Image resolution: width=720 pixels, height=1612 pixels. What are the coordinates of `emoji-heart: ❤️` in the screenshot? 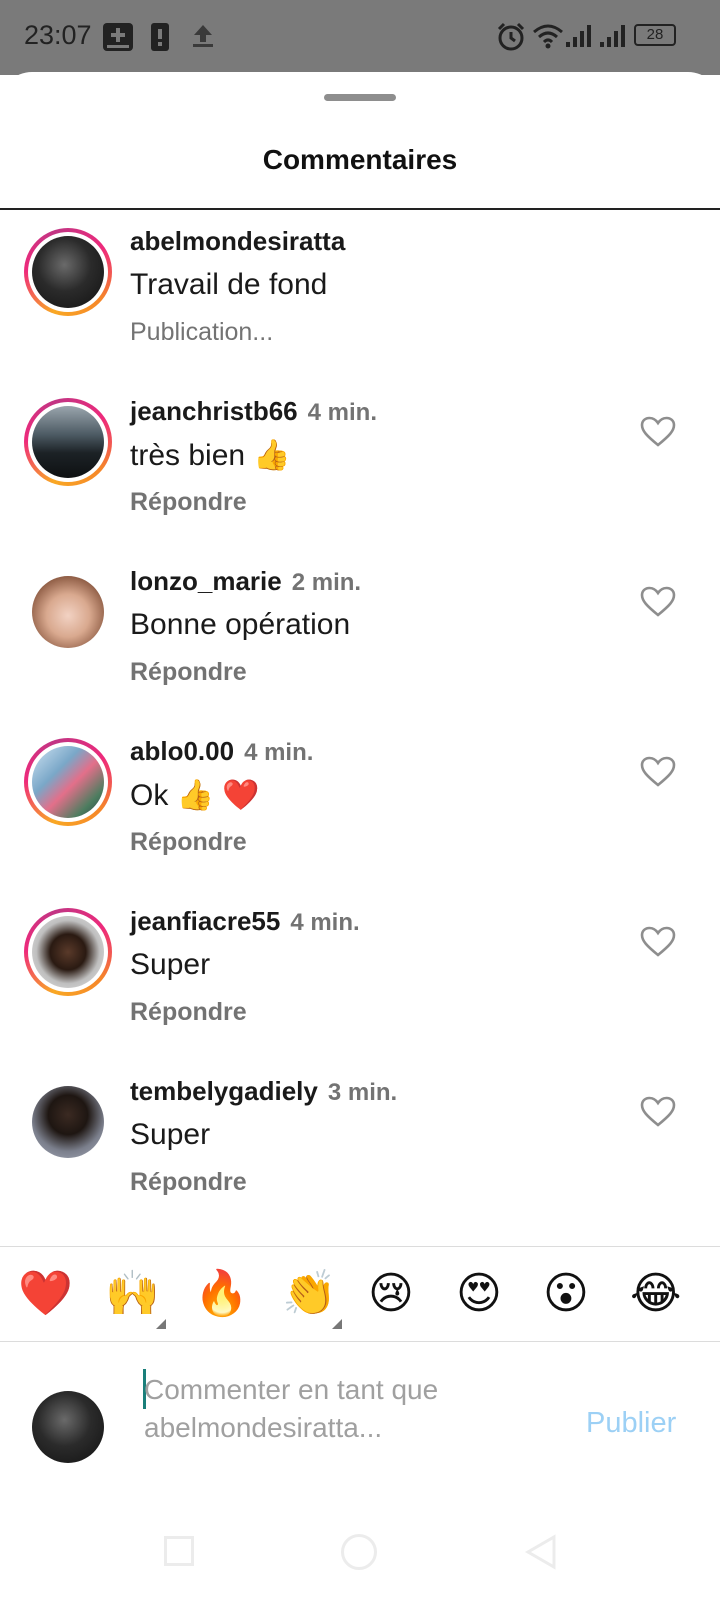 It's located at (45, 1294).